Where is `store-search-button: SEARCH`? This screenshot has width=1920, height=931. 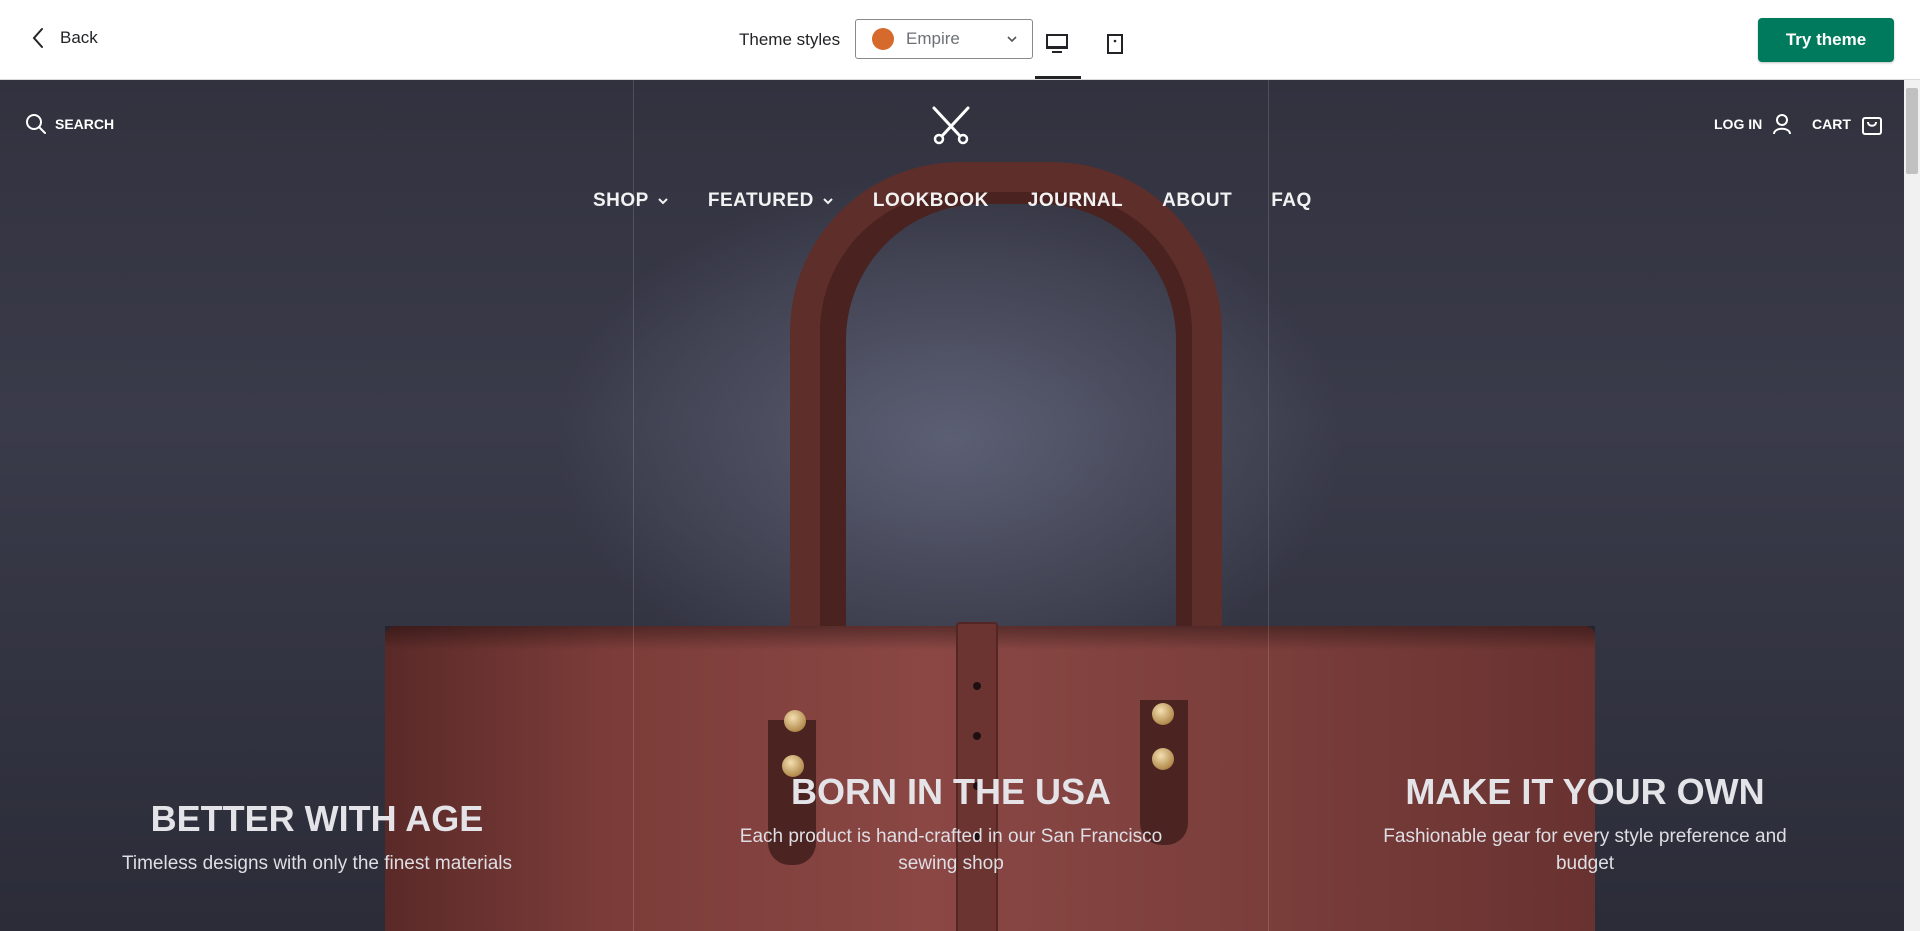
store-search-button: SEARCH is located at coordinates (69, 124).